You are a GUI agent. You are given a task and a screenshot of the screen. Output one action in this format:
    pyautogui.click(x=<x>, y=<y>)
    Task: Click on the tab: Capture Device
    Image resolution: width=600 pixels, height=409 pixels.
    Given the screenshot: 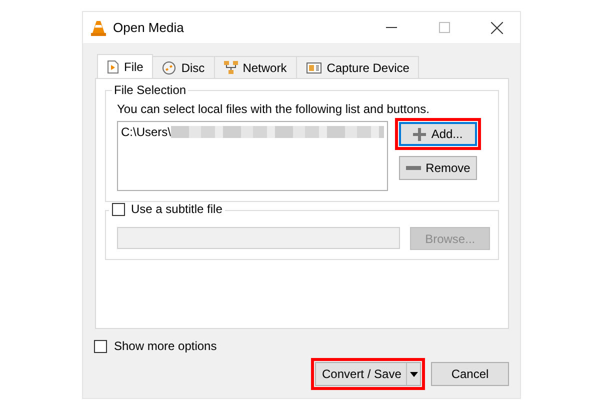 What is the action you would take?
    pyautogui.click(x=358, y=67)
    